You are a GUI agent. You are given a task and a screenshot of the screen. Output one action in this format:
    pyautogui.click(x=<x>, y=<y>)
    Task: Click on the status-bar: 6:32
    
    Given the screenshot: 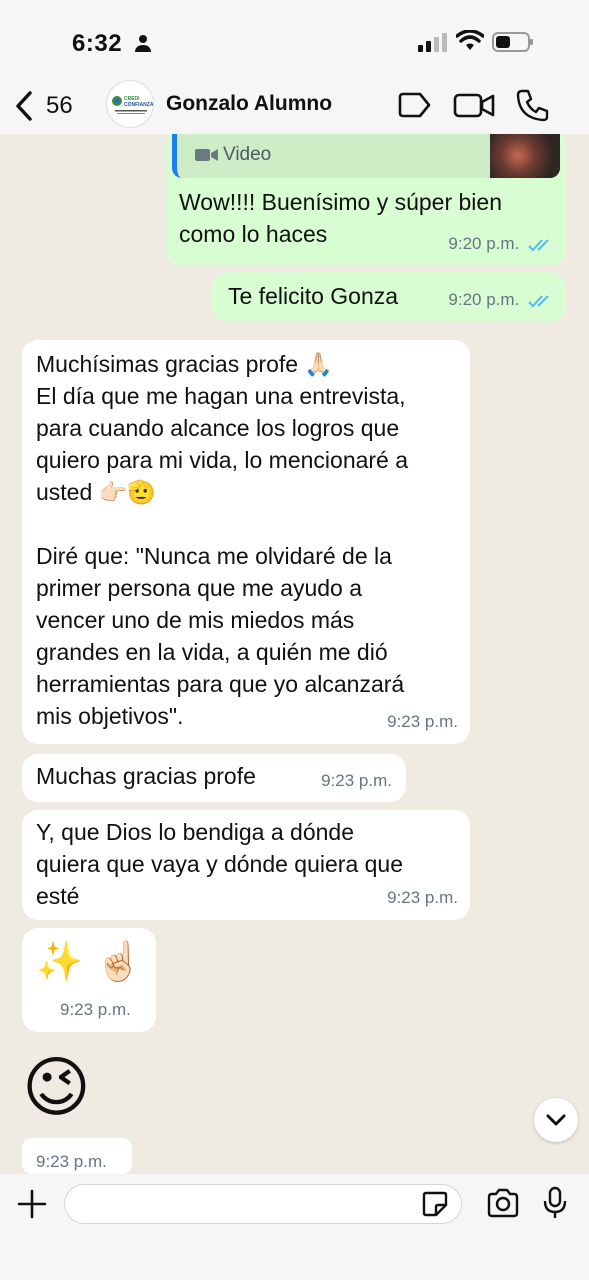 What is the action you would take?
    pyautogui.click(x=294, y=39)
    